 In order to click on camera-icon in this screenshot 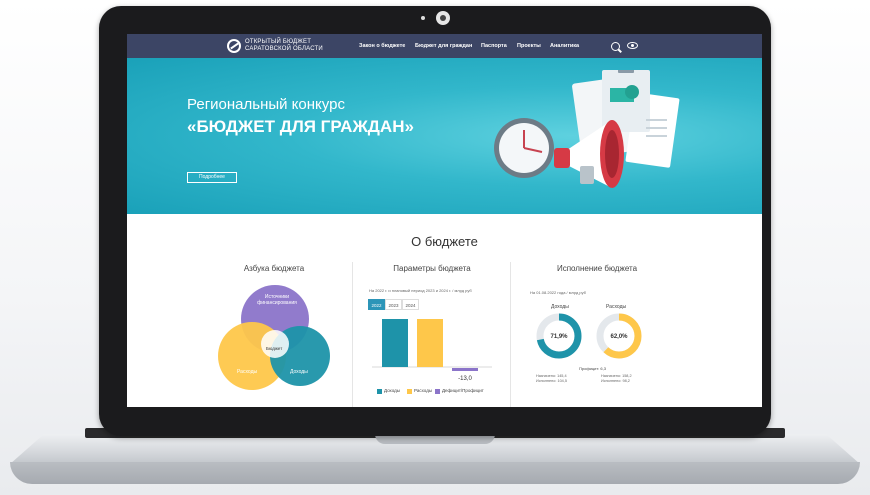, I will do `click(443, 18)`.